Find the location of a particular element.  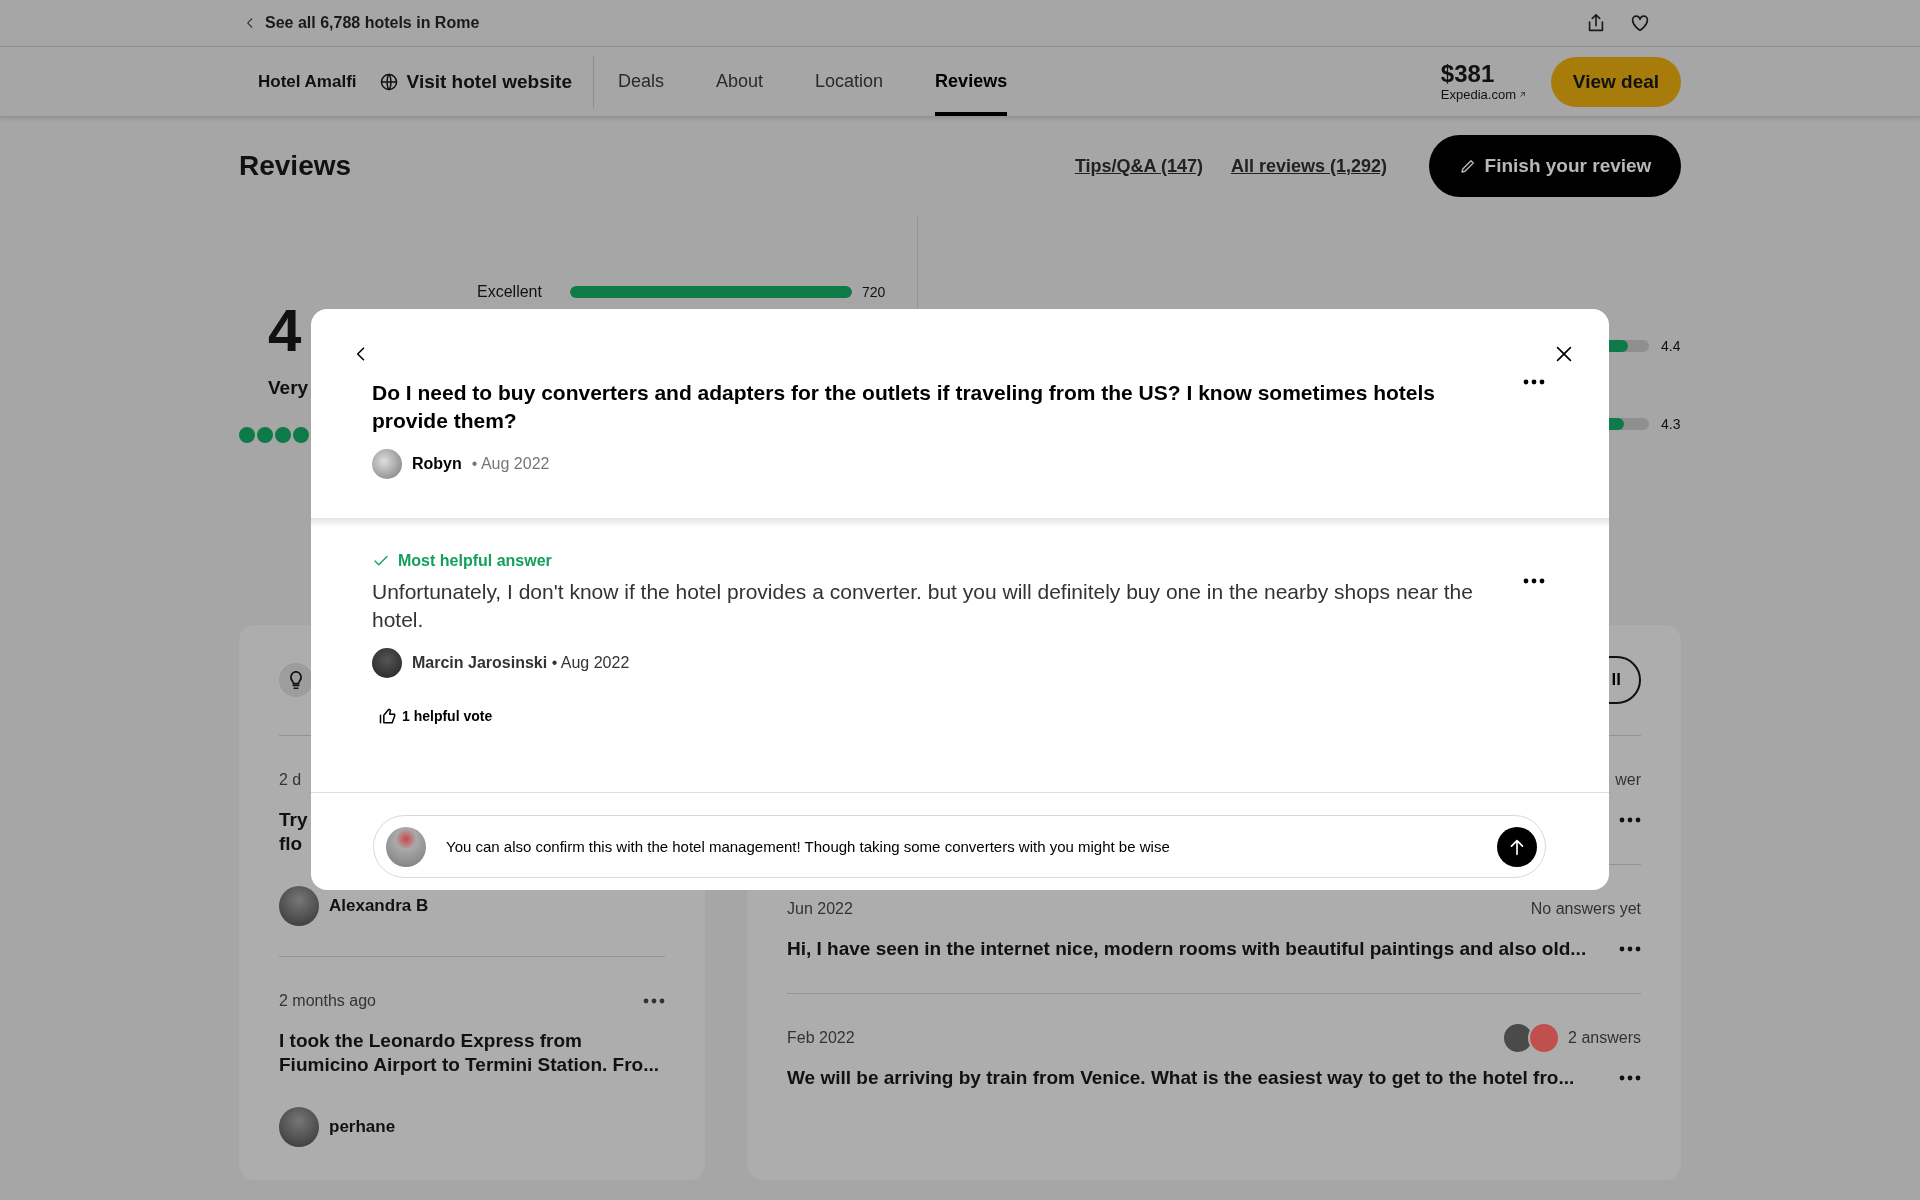

nav-tab: About is located at coordinates (740, 81).